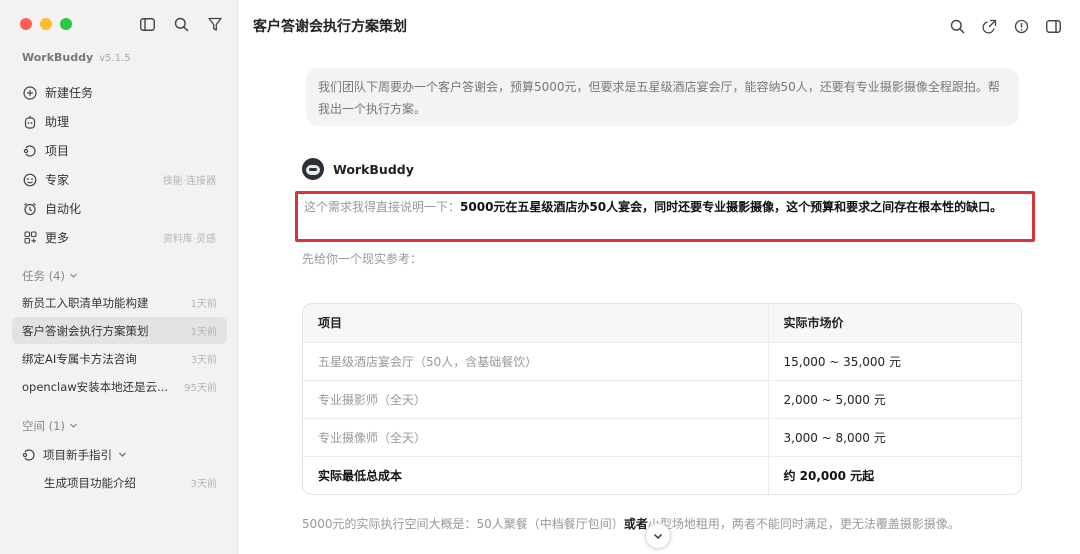 This screenshot has height=554, width=1080. Describe the element at coordinates (662, 475) in the screenshot. I see `table-total-row: 实际最低总成本 约 20,000 元起` at that location.